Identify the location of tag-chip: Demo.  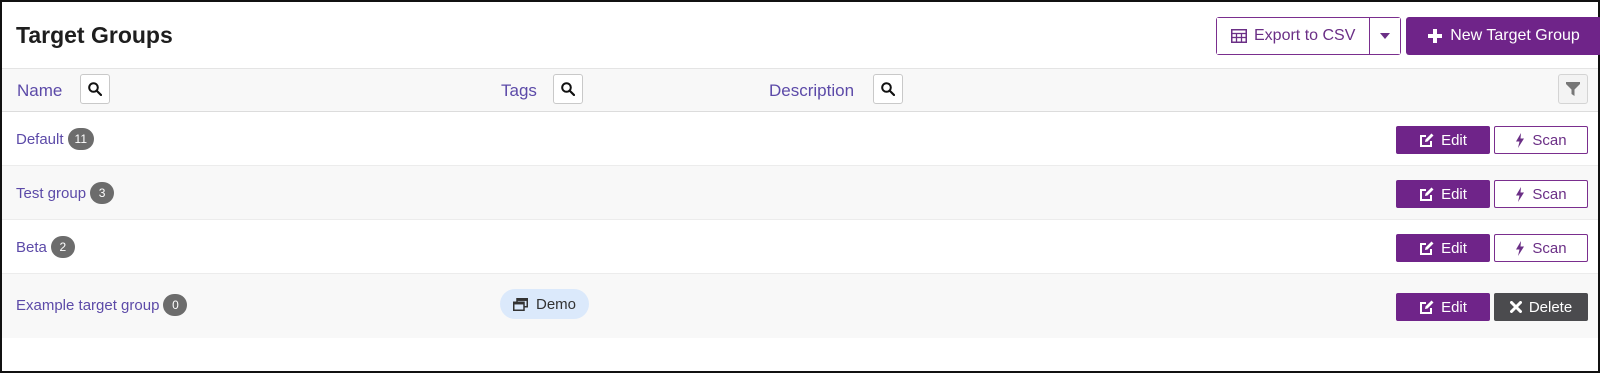
(545, 304).